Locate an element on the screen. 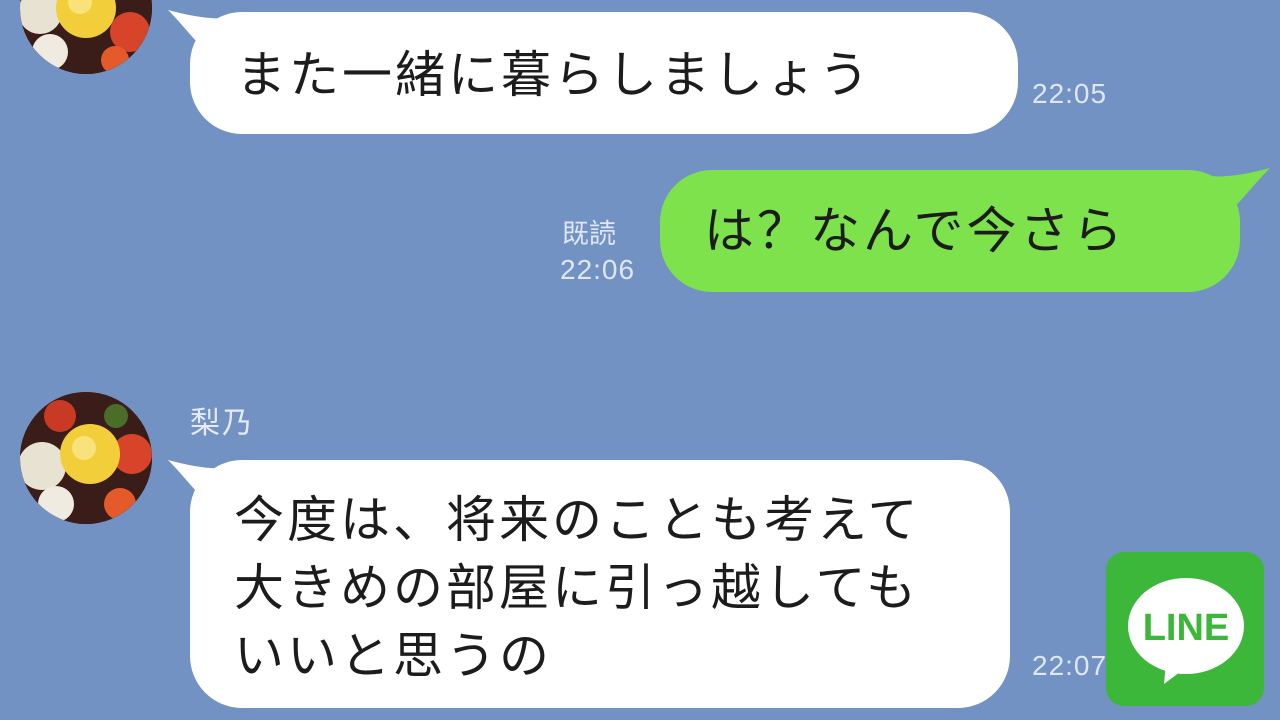  line-logo-badge: LINE is located at coordinates (1185, 629).